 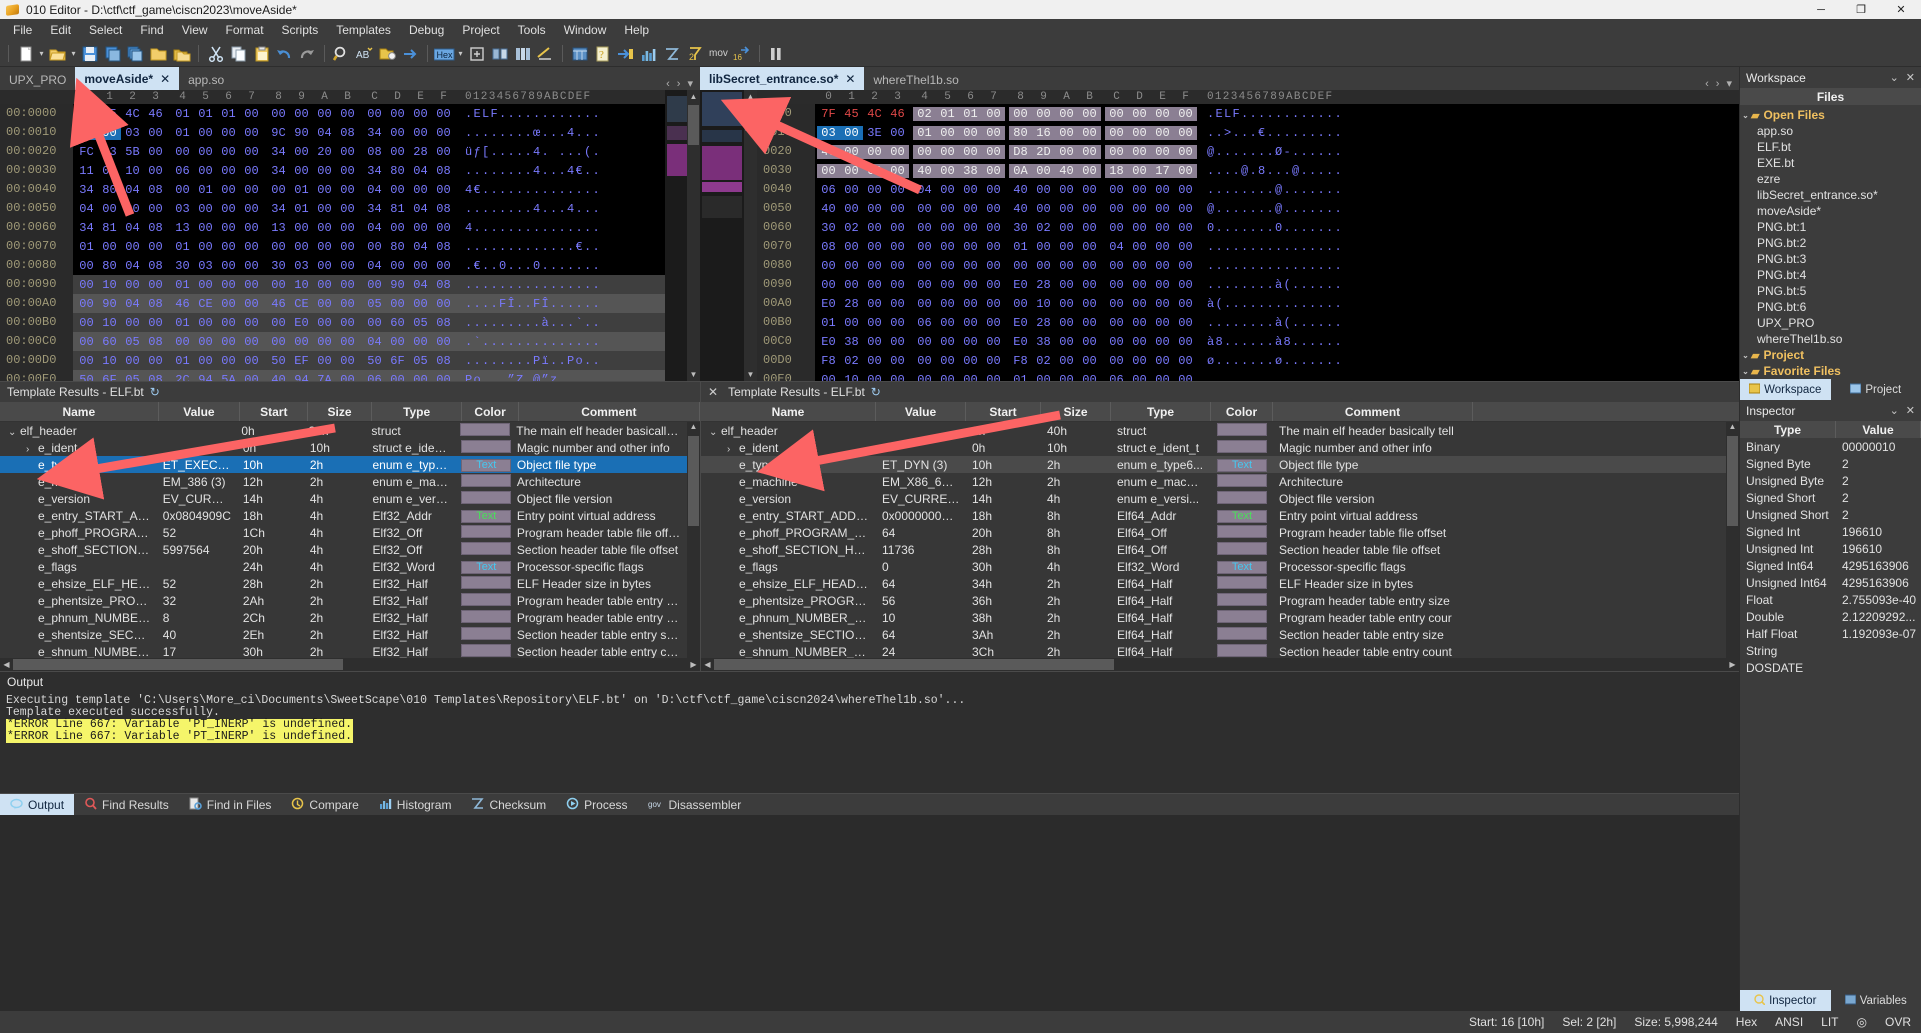 What do you see at coordinates (1830, 275) in the screenshot?
I see `workspace-file-item: PNG.bt:4` at bounding box center [1830, 275].